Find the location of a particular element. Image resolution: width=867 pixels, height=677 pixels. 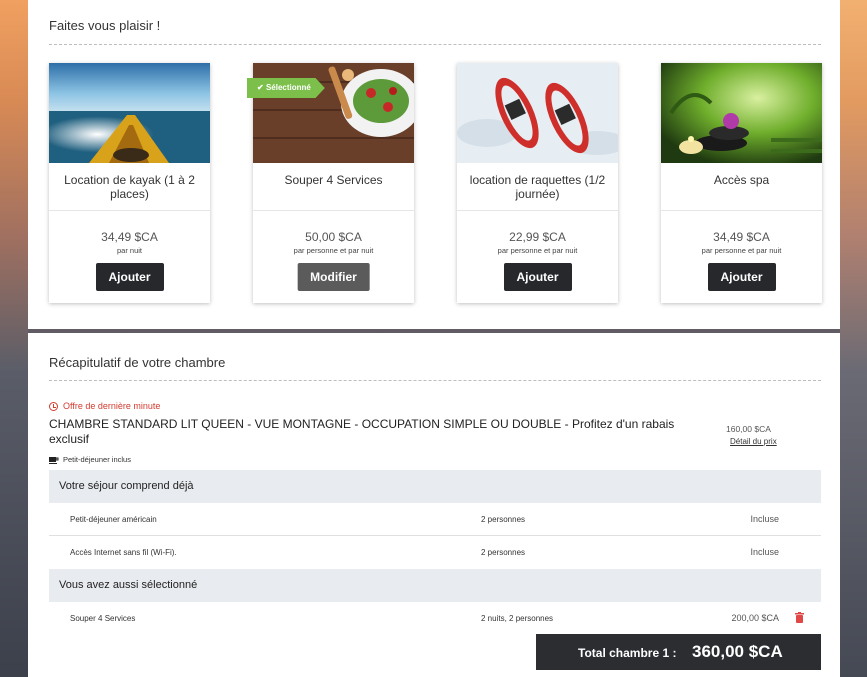

extras-title: Faites vous plaisir ! is located at coordinates (105, 25).